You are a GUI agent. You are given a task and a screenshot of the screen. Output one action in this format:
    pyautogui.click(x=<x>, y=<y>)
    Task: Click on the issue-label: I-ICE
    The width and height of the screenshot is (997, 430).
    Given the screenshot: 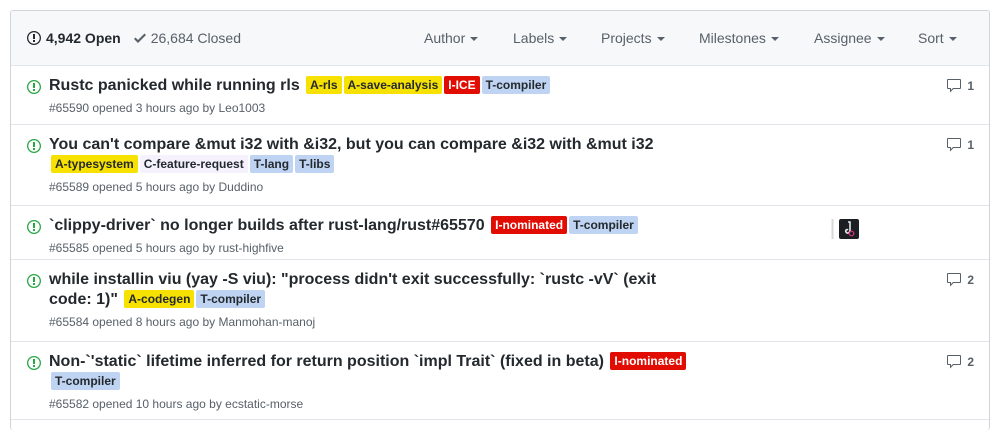 What is the action you would take?
    pyautogui.click(x=462, y=85)
    